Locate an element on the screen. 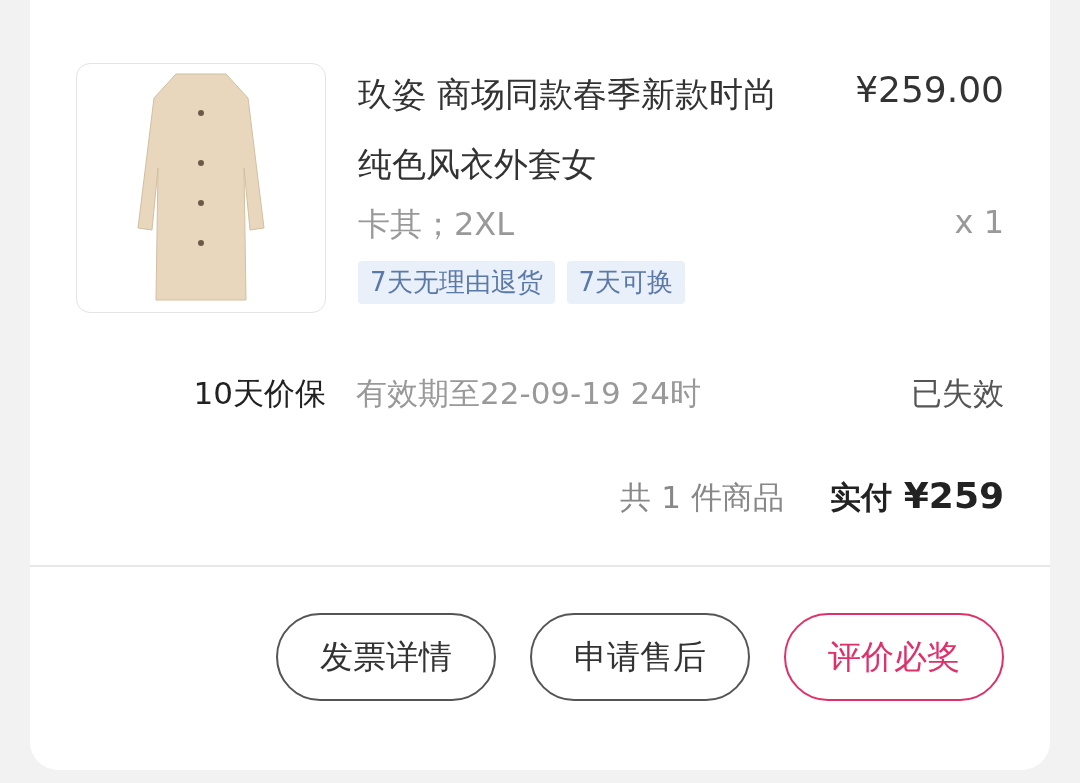 This screenshot has height=783, width=1080. action-button: 发票详情 is located at coordinates (386, 657).